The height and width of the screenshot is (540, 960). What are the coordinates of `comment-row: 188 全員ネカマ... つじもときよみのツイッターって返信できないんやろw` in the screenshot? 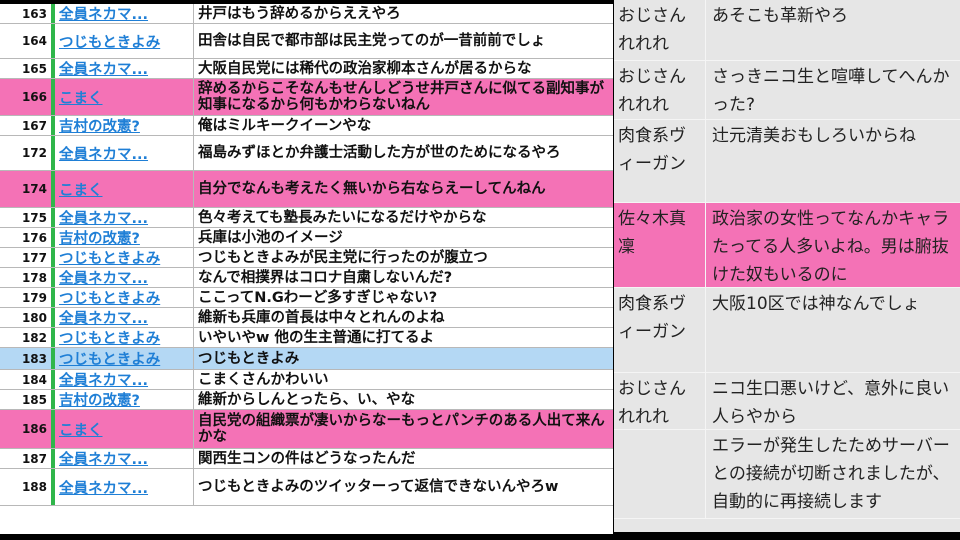 It's located at (306, 487).